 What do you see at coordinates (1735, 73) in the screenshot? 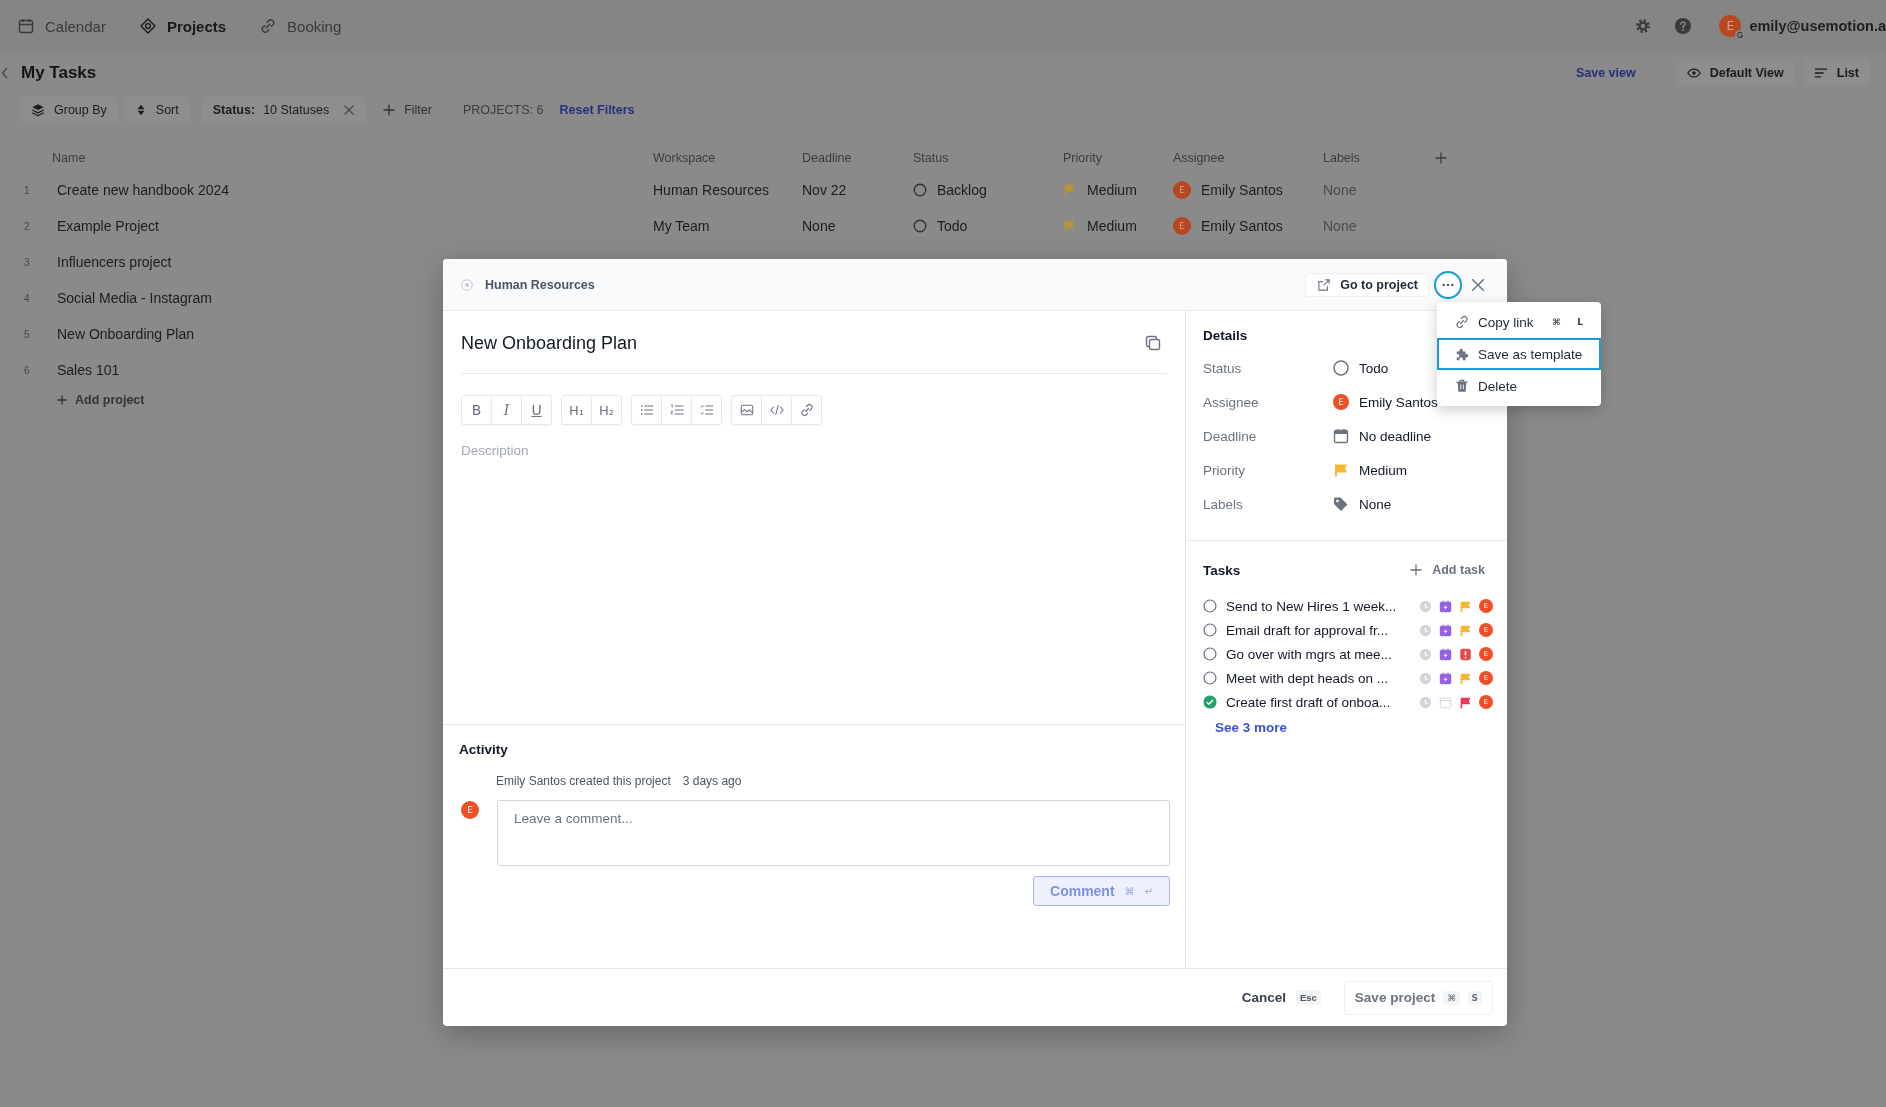
I see `view-button: Default View` at bounding box center [1735, 73].